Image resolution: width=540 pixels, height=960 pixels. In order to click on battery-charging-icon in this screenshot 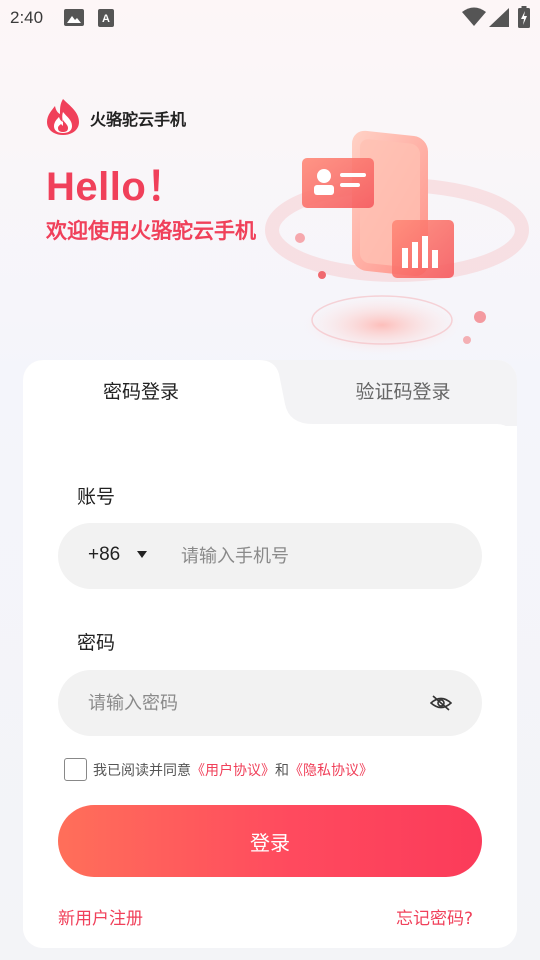, I will do `click(524, 17)`.